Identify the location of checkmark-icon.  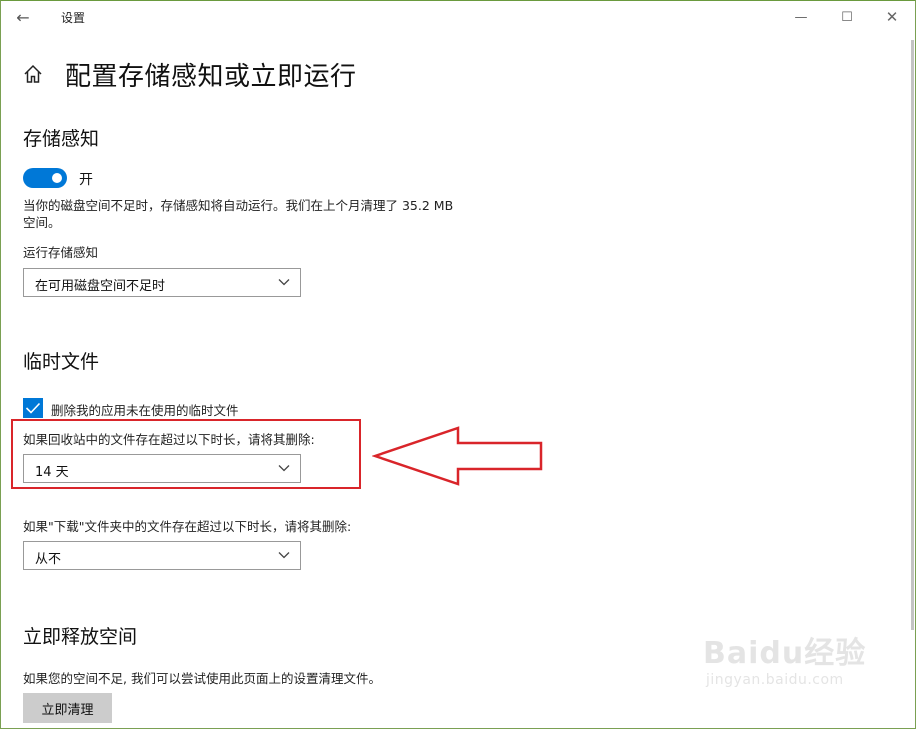
(33, 408).